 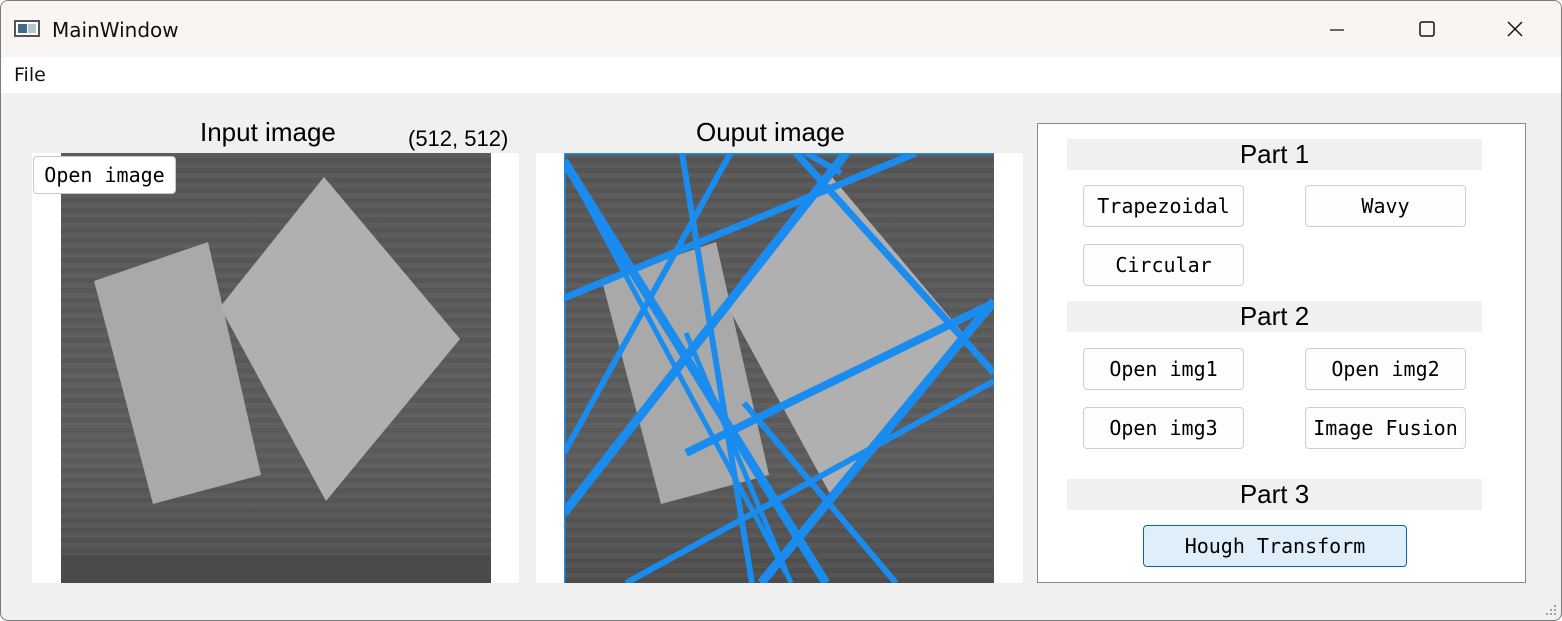 I want to click on title-bar: MainWindow, so click(x=781, y=29).